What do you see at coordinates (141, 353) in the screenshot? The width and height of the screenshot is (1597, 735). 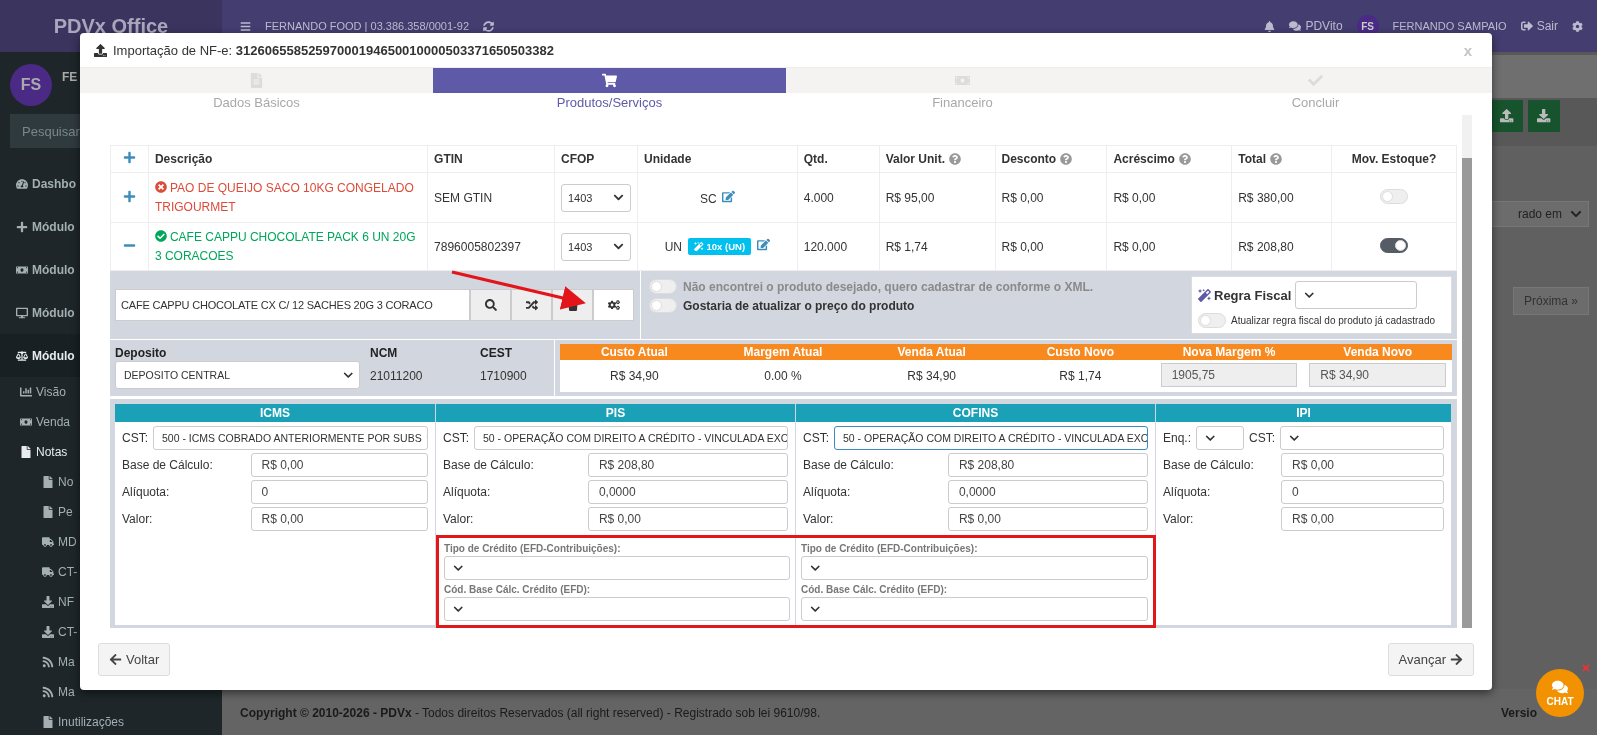 I see `deposit-label: Deposito` at bounding box center [141, 353].